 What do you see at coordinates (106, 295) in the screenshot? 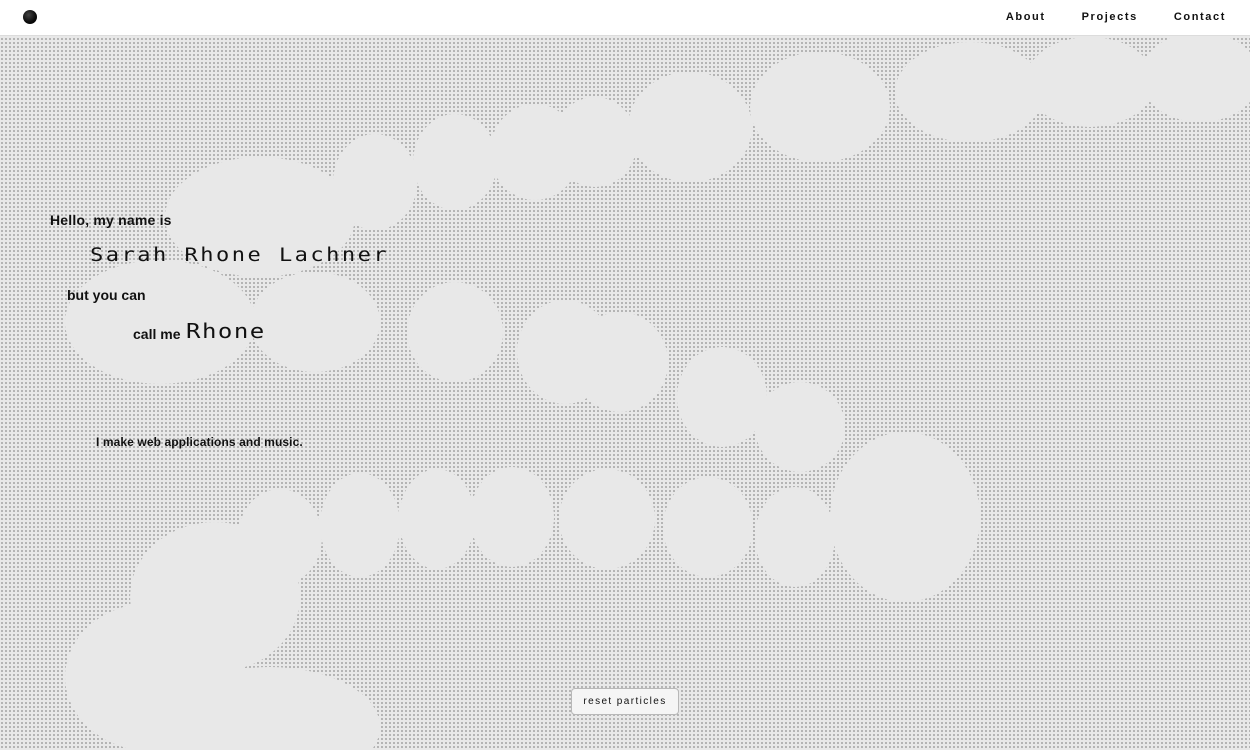
I see `transition-text: but you can` at bounding box center [106, 295].